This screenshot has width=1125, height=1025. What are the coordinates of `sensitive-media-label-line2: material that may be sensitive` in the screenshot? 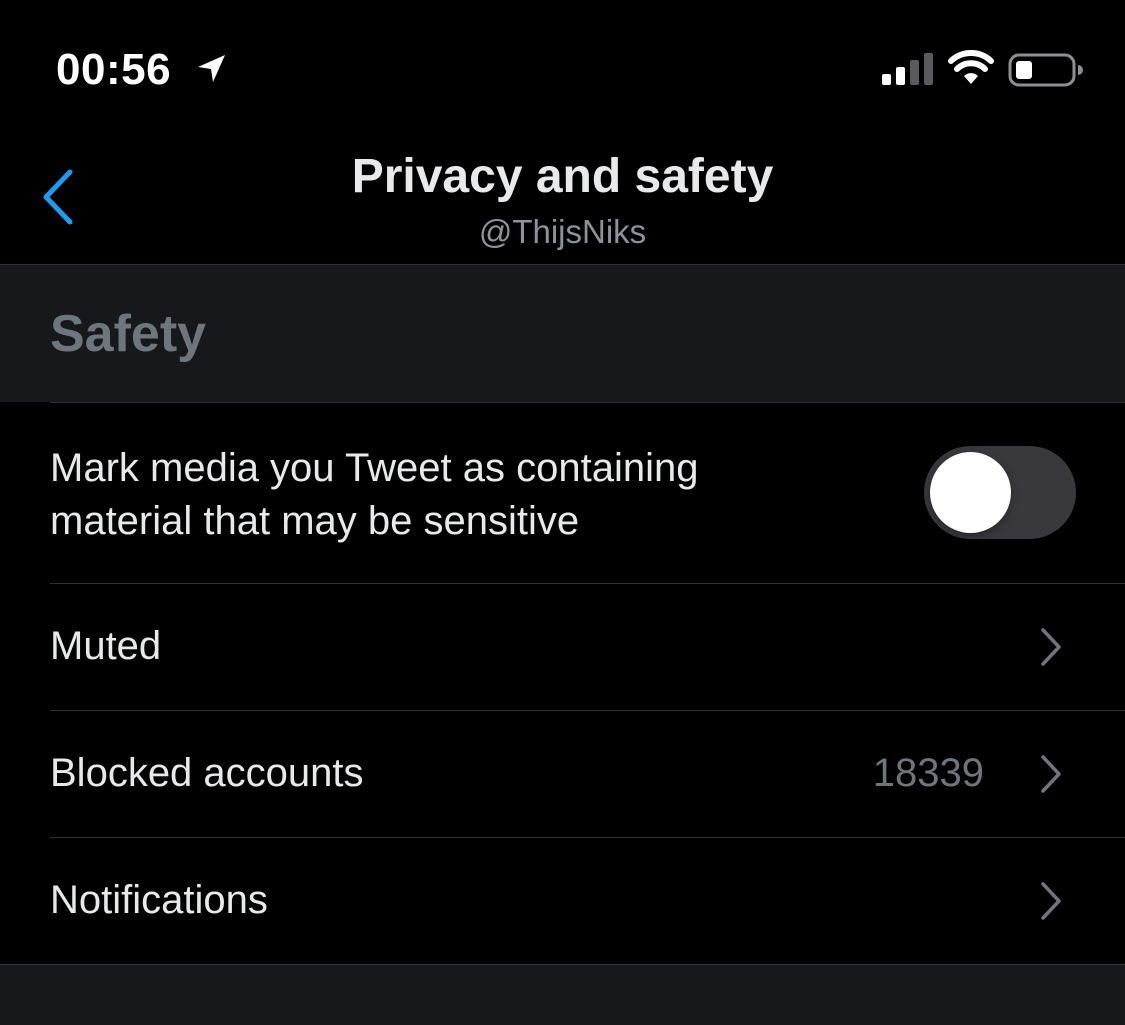 It's located at (315, 521).